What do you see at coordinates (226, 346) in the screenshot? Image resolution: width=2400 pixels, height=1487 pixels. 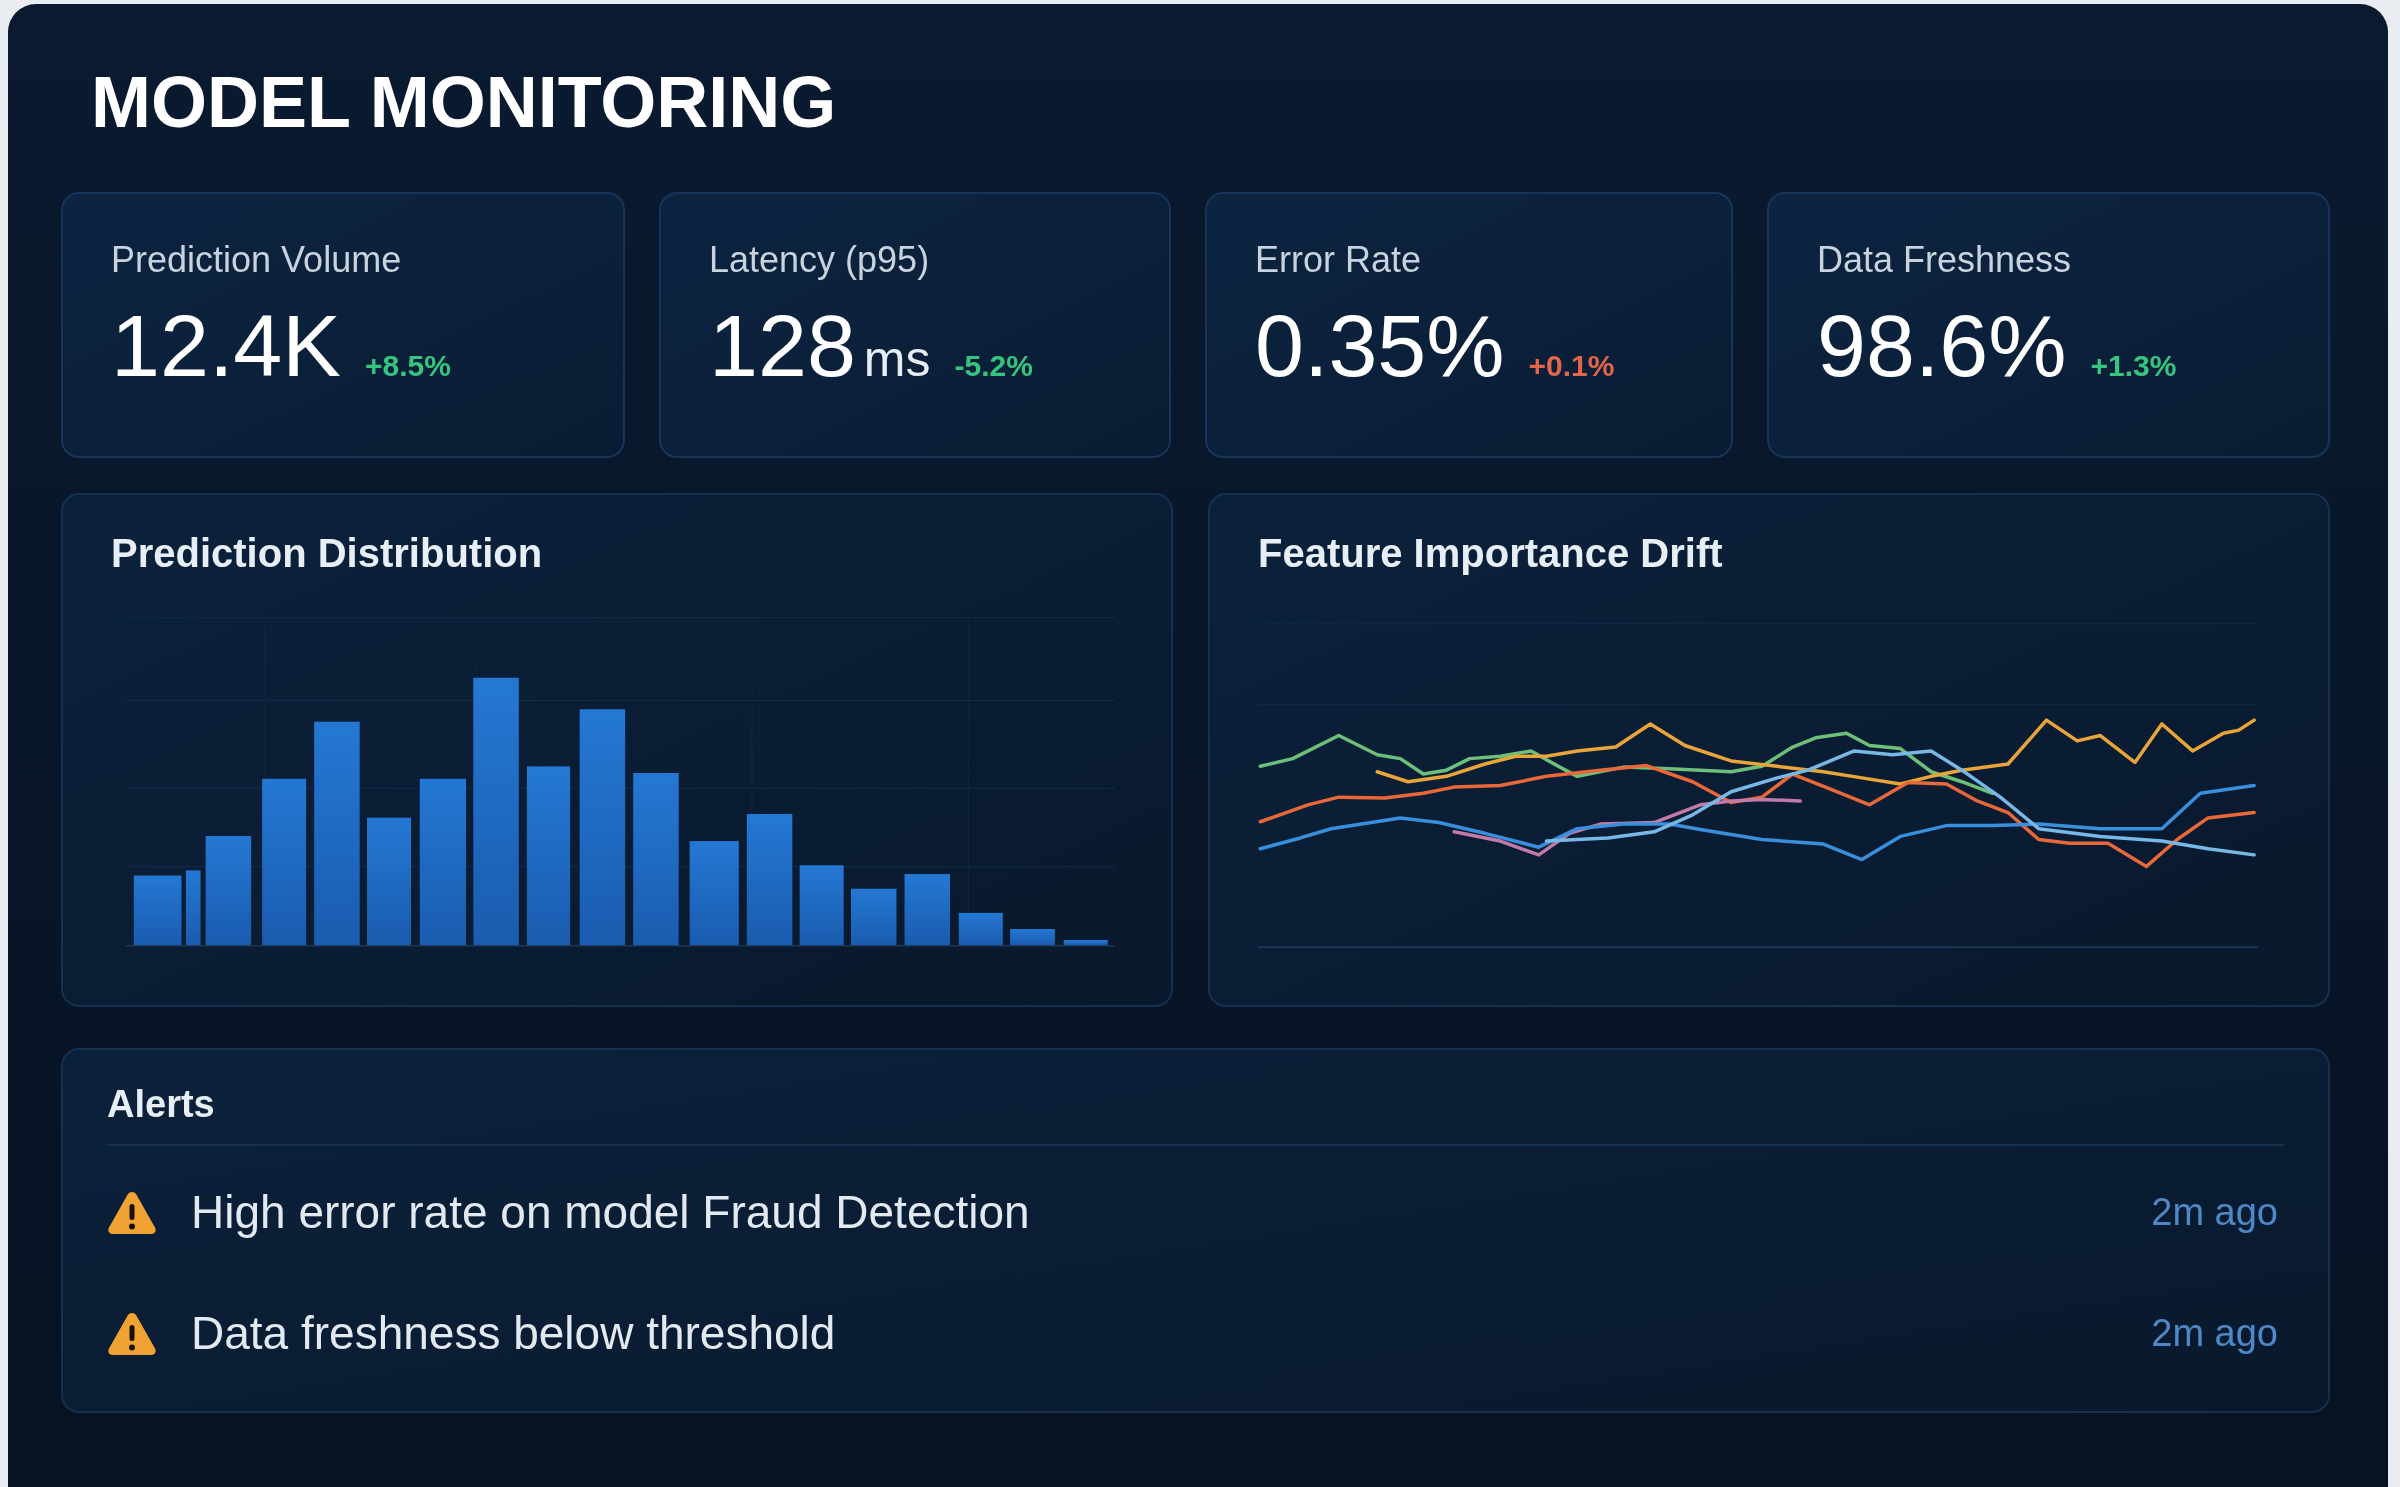 I see `metric-value: 12.4K` at bounding box center [226, 346].